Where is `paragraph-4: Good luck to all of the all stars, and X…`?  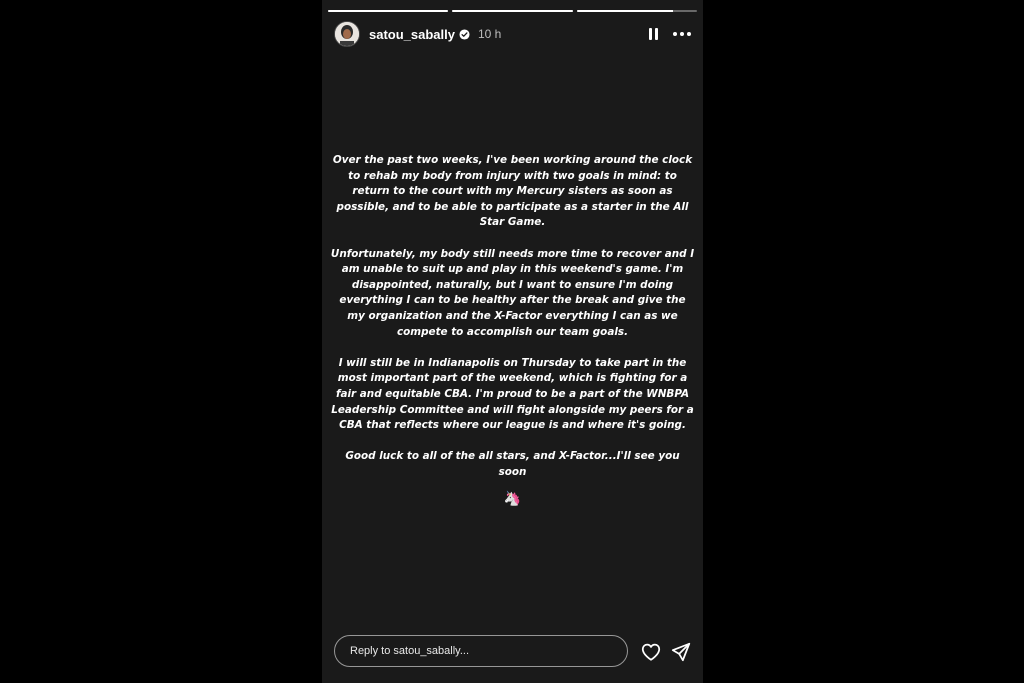
paragraph-4: Good luck to all of the all stars, and X… is located at coordinates (512, 464).